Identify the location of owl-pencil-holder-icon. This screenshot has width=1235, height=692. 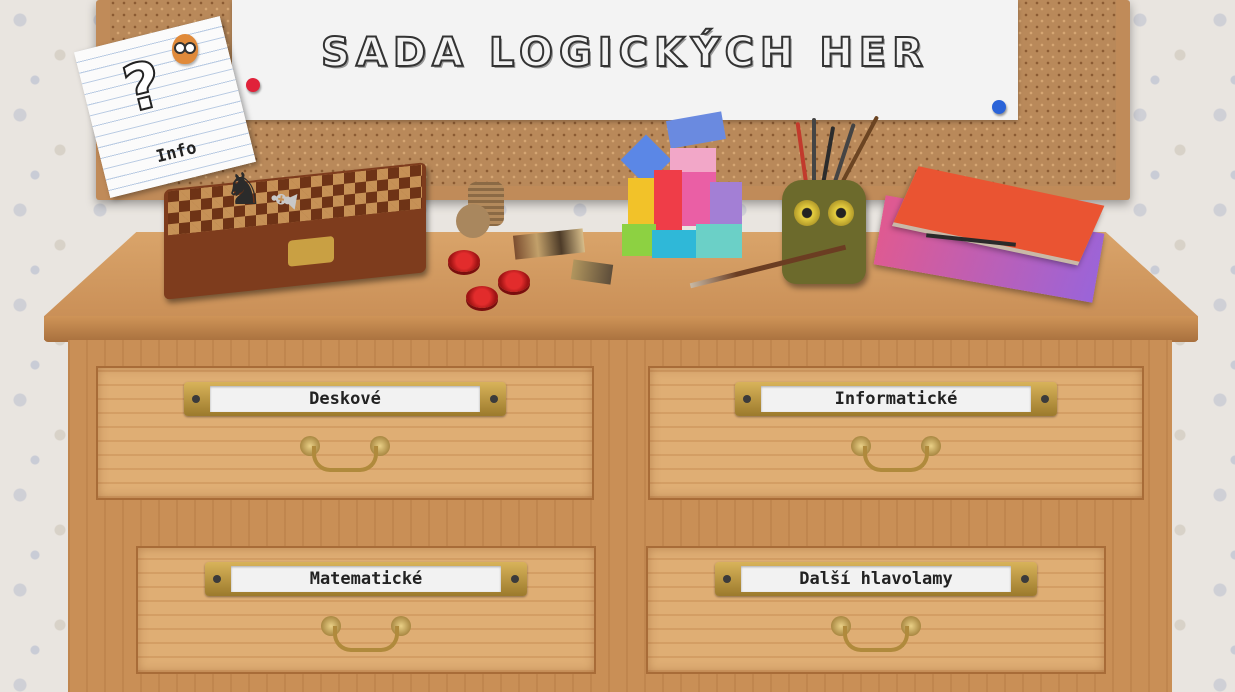
(824, 232).